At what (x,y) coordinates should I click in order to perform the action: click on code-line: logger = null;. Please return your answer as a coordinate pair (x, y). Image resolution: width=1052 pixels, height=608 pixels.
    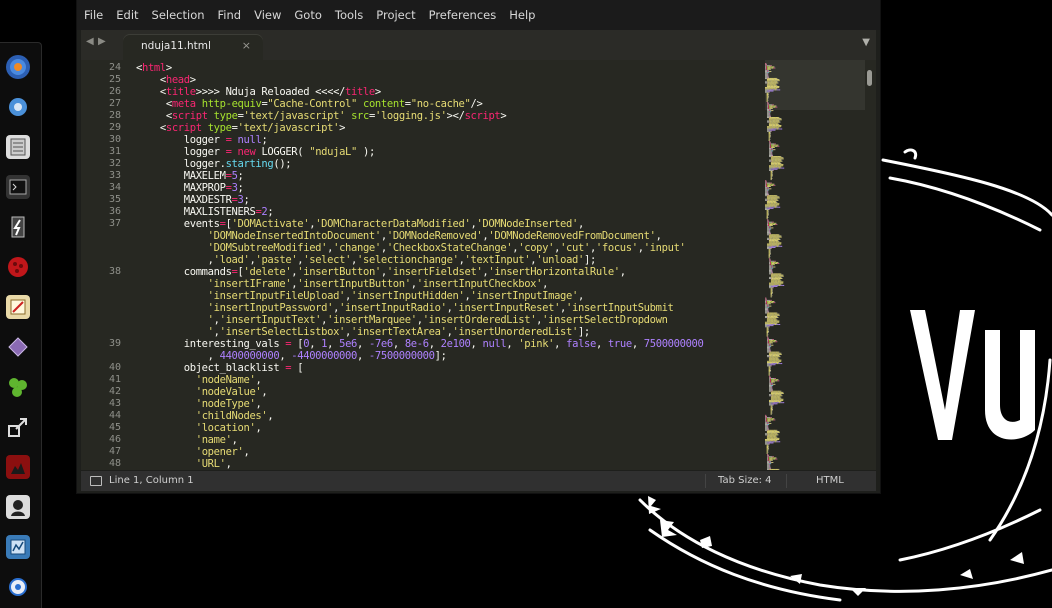
    Looking at the image, I should click on (446, 140).